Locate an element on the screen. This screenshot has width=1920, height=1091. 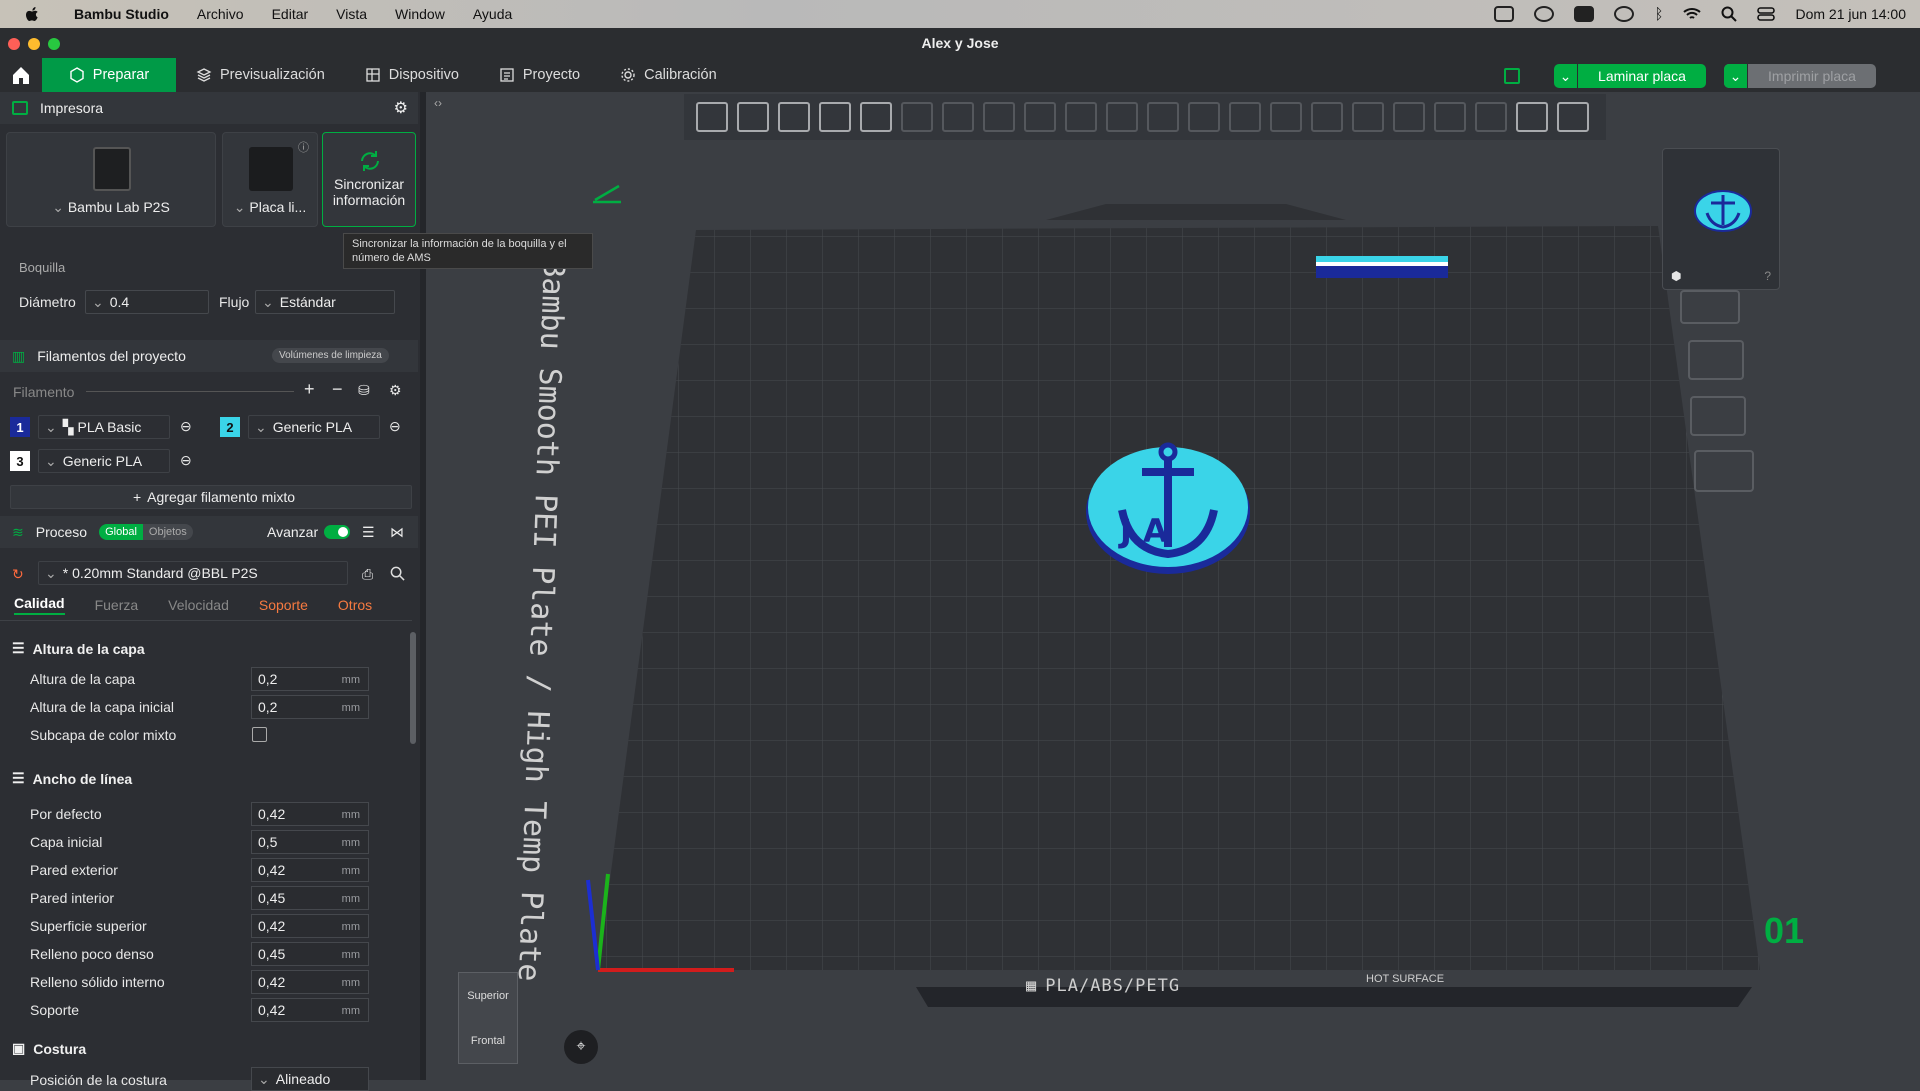
layer-height-input: 0,2 mm is located at coordinates (310, 679).